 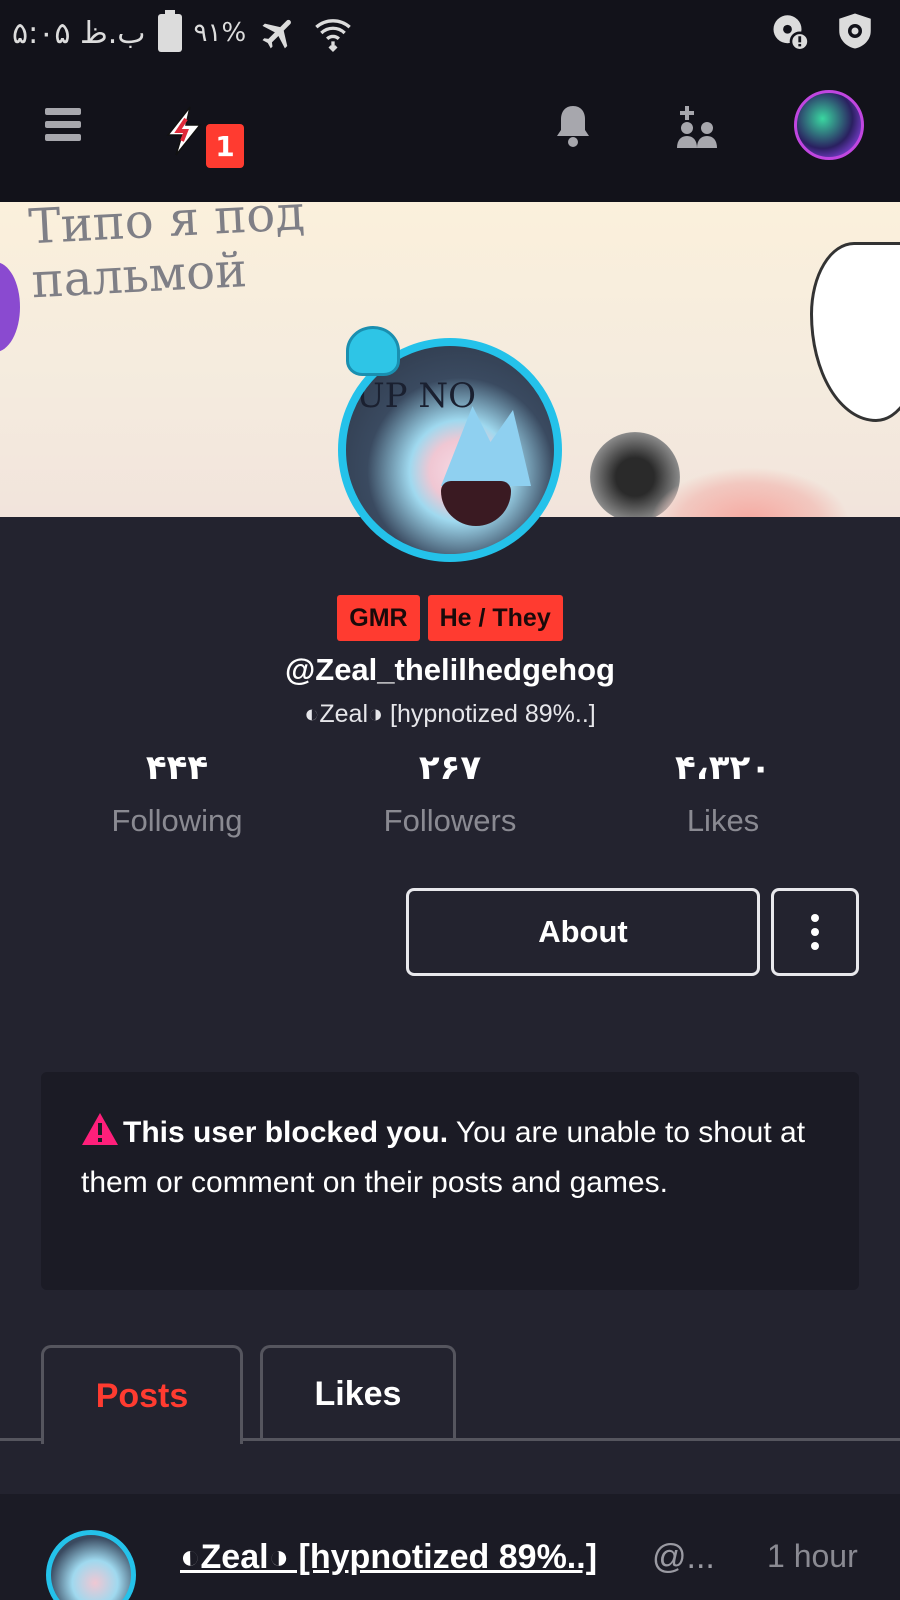 What do you see at coordinates (855, 31) in the screenshot?
I see `shield-icon` at bounding box center [855, 31].